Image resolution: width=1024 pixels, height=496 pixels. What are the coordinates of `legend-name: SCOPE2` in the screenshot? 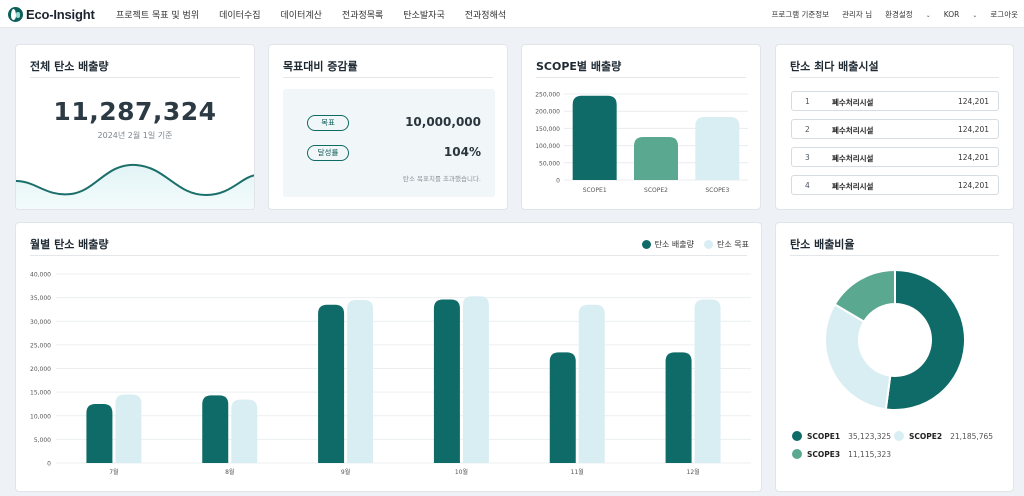 It's located at (926, 436).